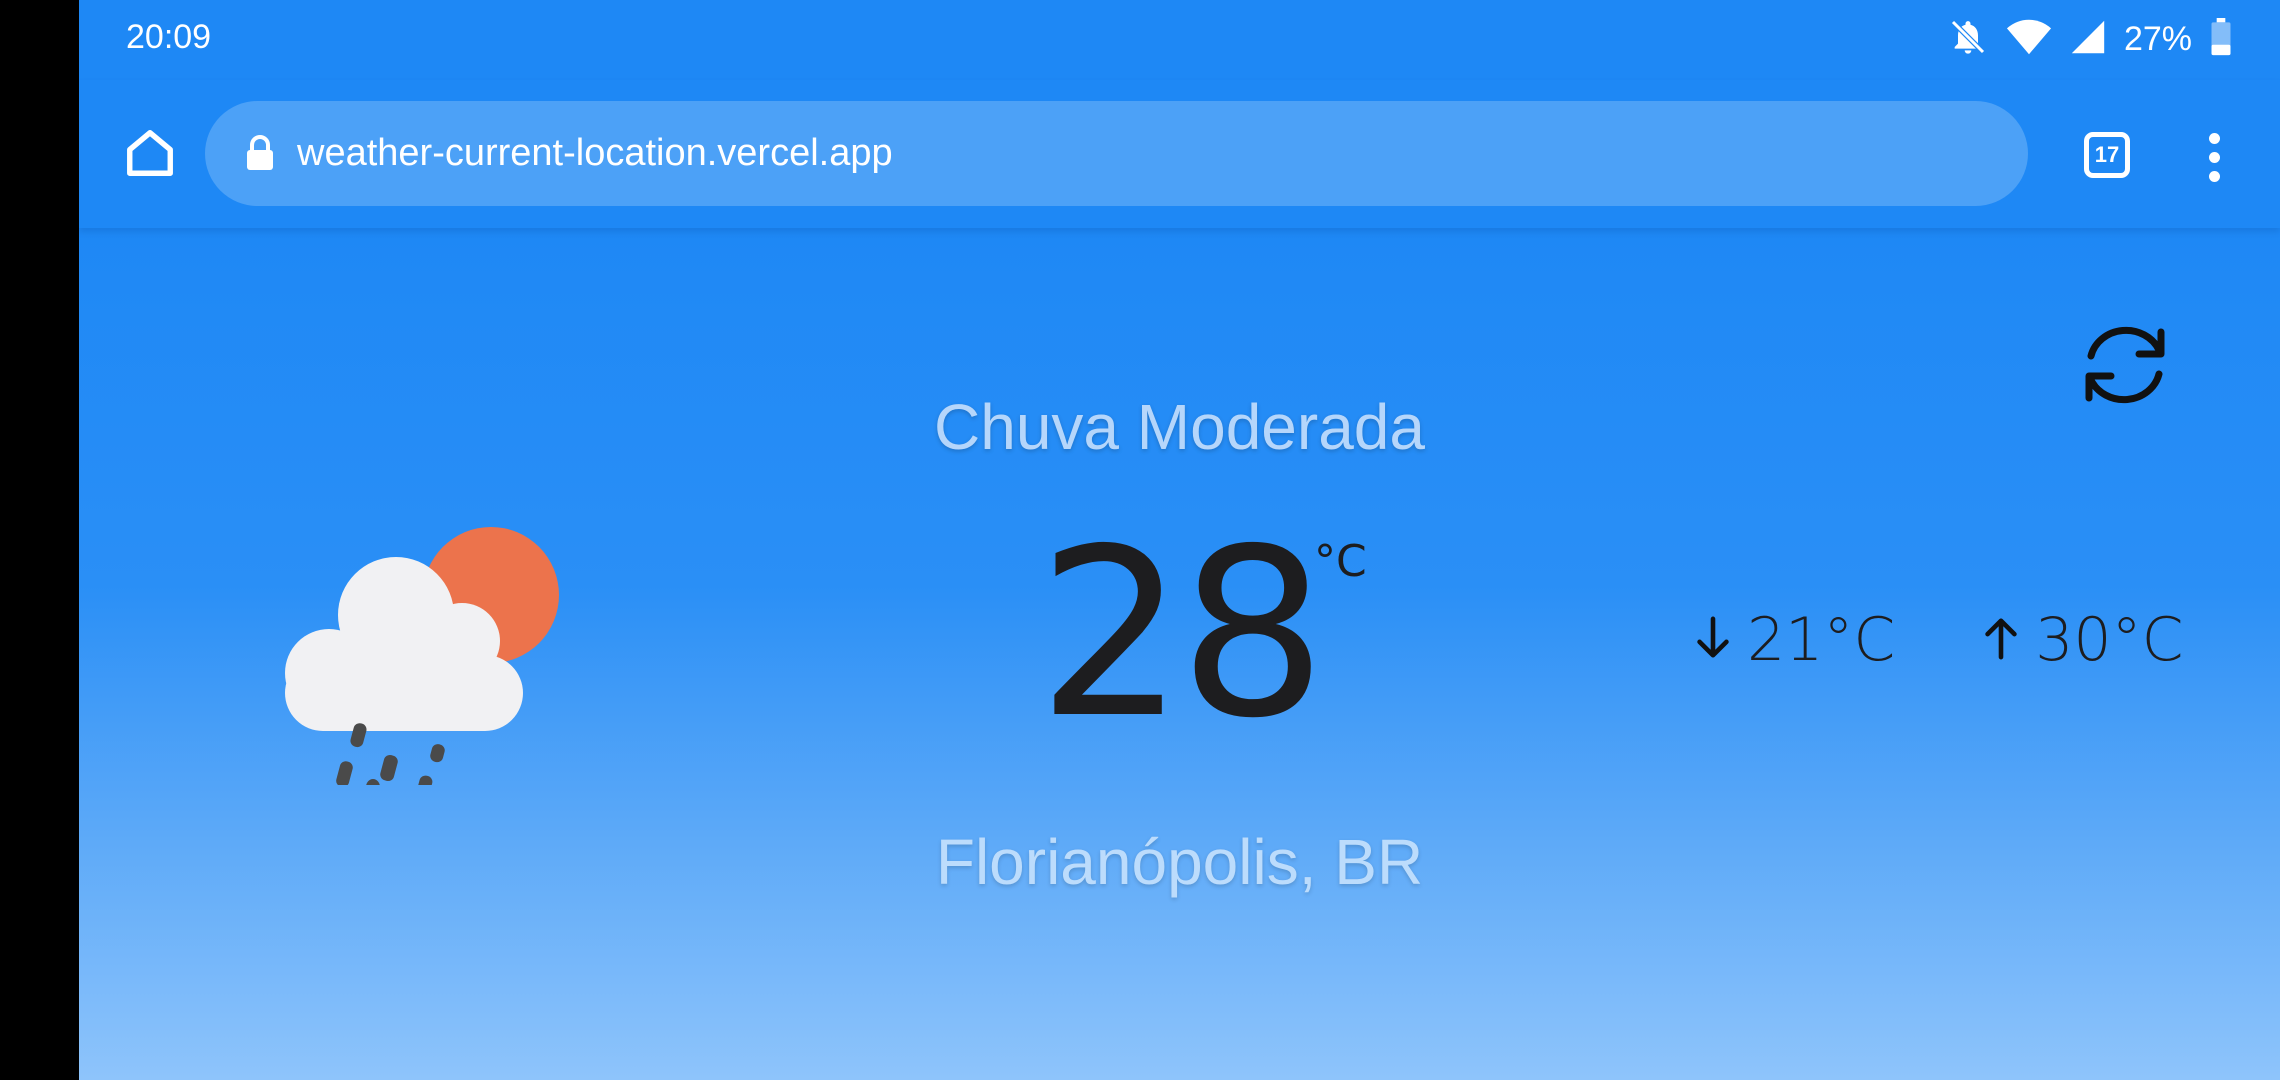  Describe the element at coordinates (2029, 39) in the screenshot. I see `wifi-icon` at that location.